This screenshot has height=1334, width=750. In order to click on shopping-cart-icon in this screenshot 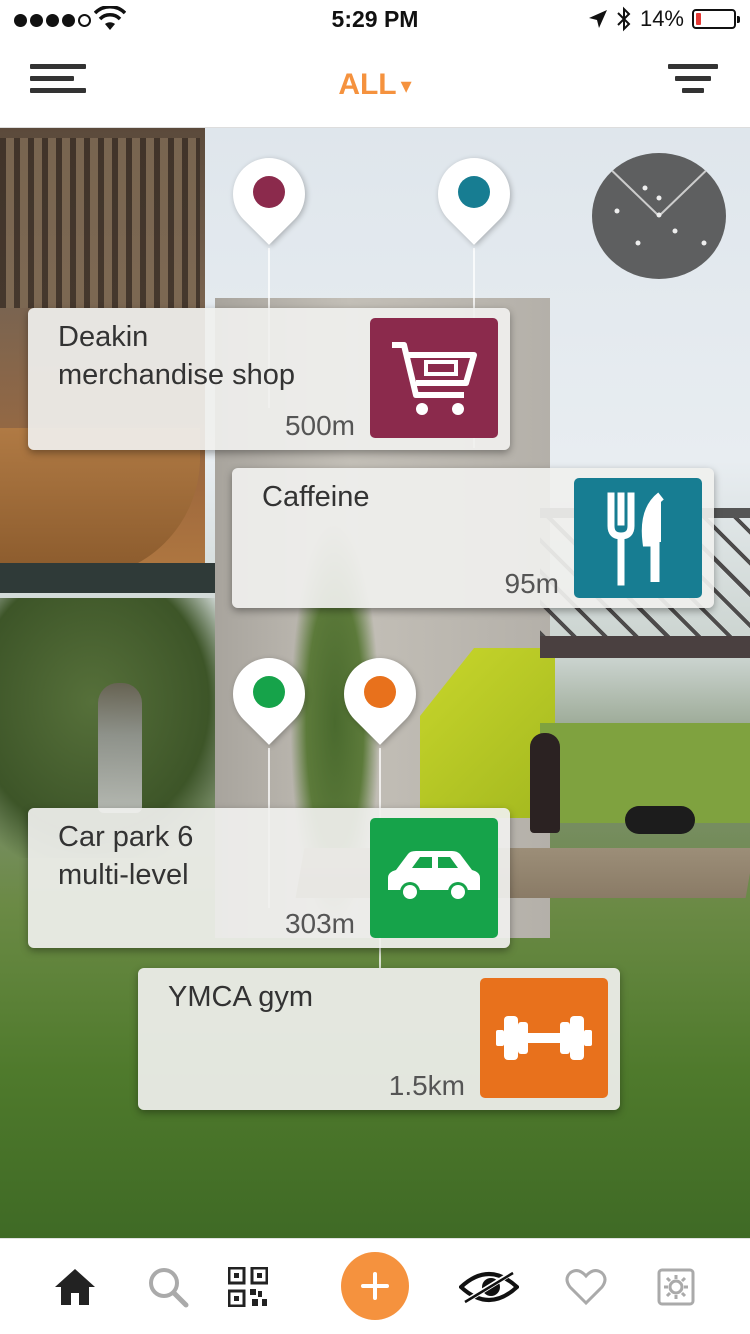, I will do `click(434, 378)`.